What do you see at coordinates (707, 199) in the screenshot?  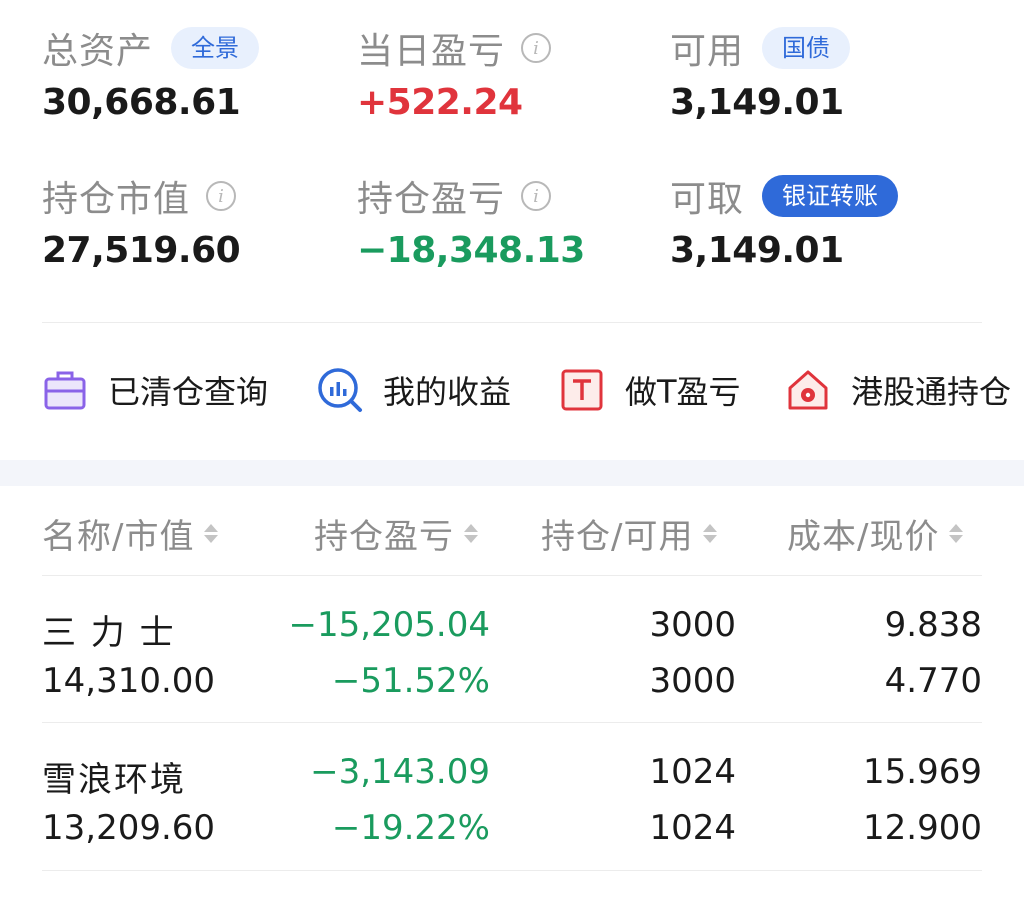 I see `withdrawable-label: 可取` at bounding box center [707, 199].